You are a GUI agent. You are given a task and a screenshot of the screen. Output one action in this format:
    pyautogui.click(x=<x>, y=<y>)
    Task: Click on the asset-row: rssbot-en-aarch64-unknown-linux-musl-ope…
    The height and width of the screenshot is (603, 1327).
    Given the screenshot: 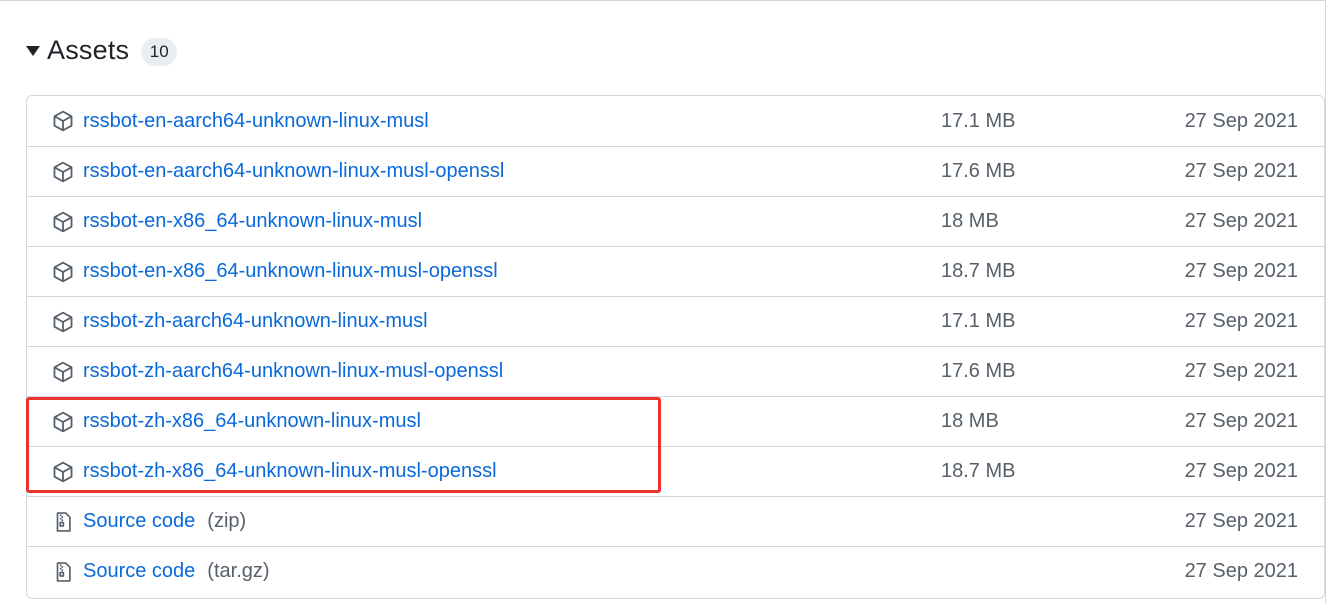 What is the action you would take?
    pyautogui.click(x=675, y=171)
    